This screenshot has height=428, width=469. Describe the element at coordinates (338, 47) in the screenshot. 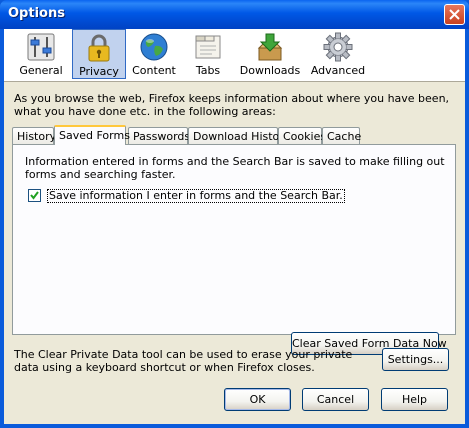

I see `gear-icon` at that location.